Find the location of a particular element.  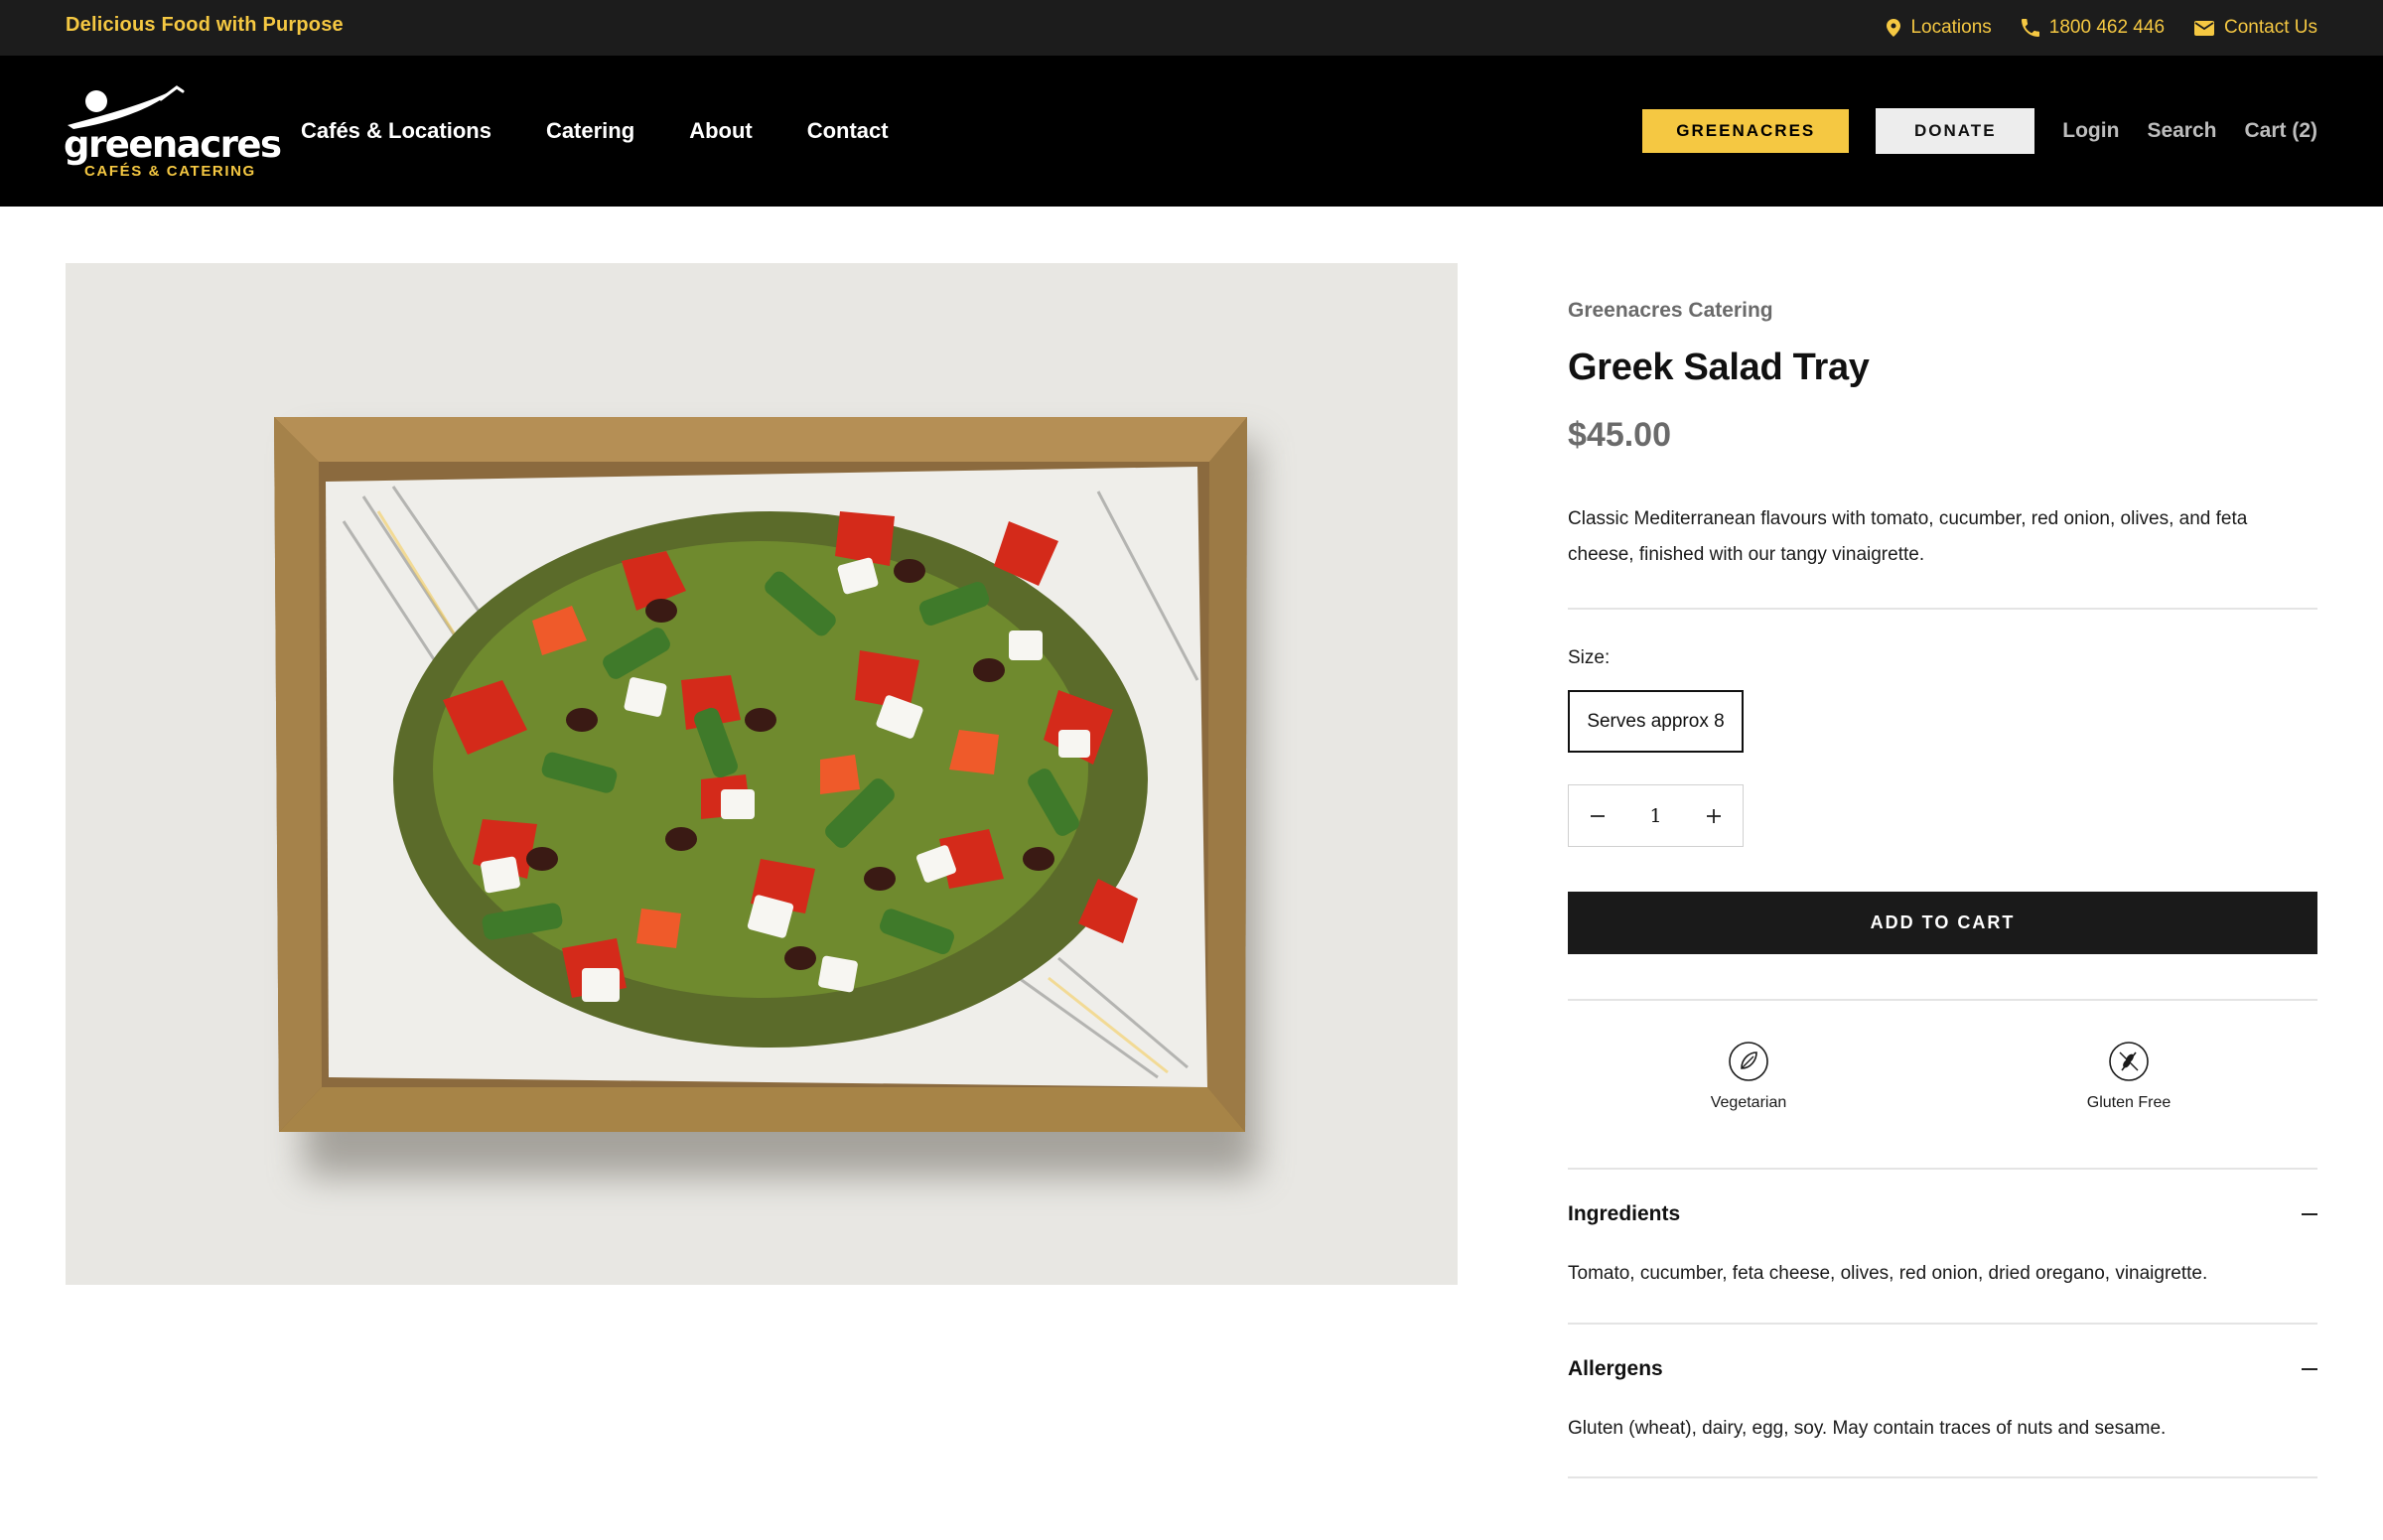

minus-icon is located at coordinates (1598, 815).